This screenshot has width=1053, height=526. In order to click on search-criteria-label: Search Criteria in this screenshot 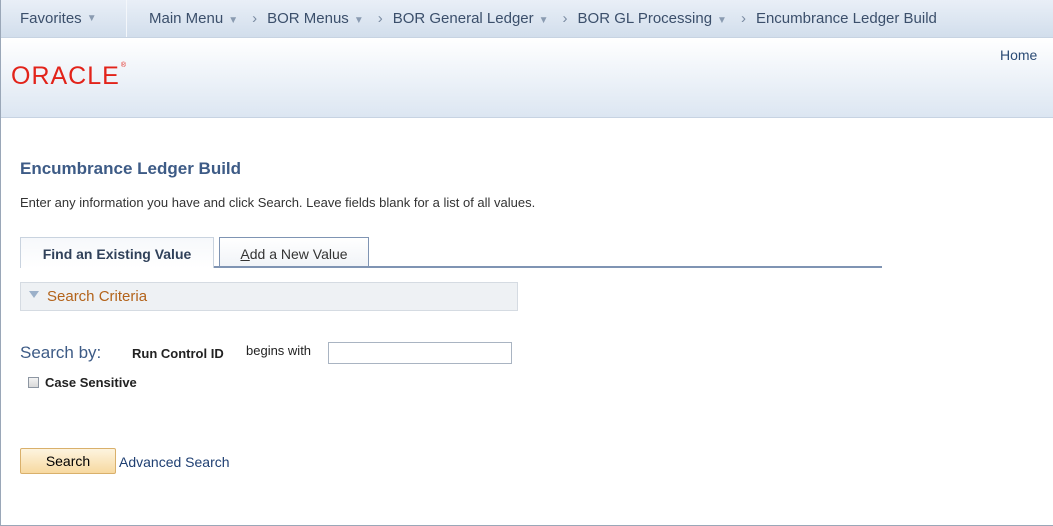, I will do `click(97, 296)`.